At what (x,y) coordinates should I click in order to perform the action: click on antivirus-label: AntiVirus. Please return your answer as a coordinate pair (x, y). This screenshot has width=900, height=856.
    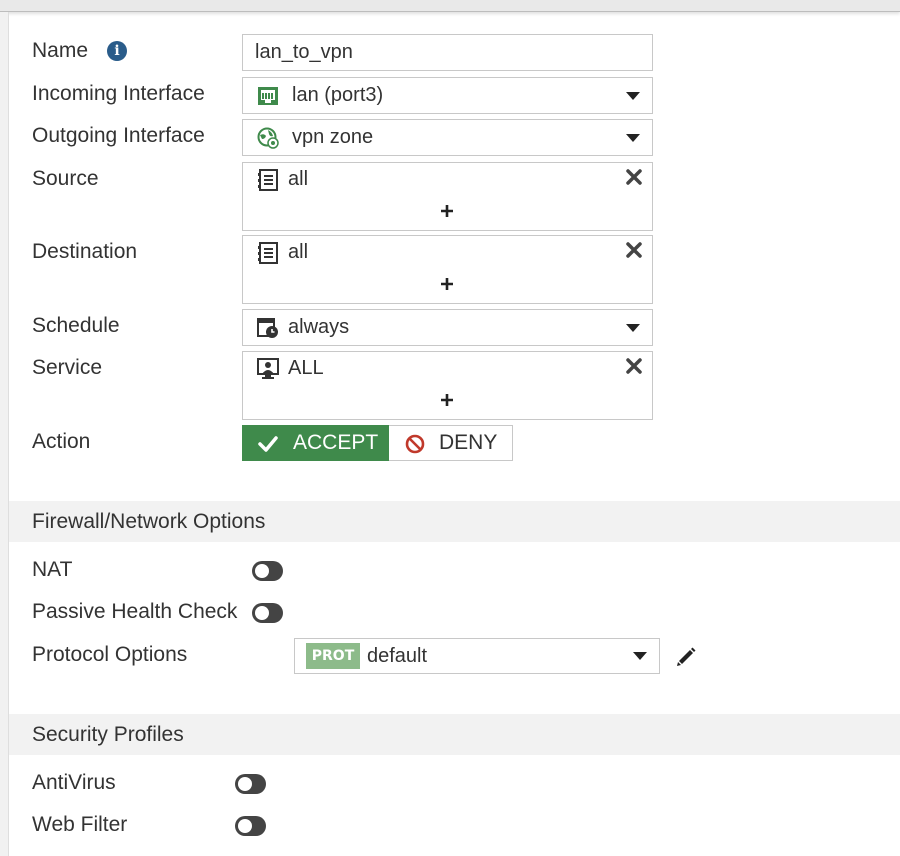
    Looking at the image, I should click on (74, 782).